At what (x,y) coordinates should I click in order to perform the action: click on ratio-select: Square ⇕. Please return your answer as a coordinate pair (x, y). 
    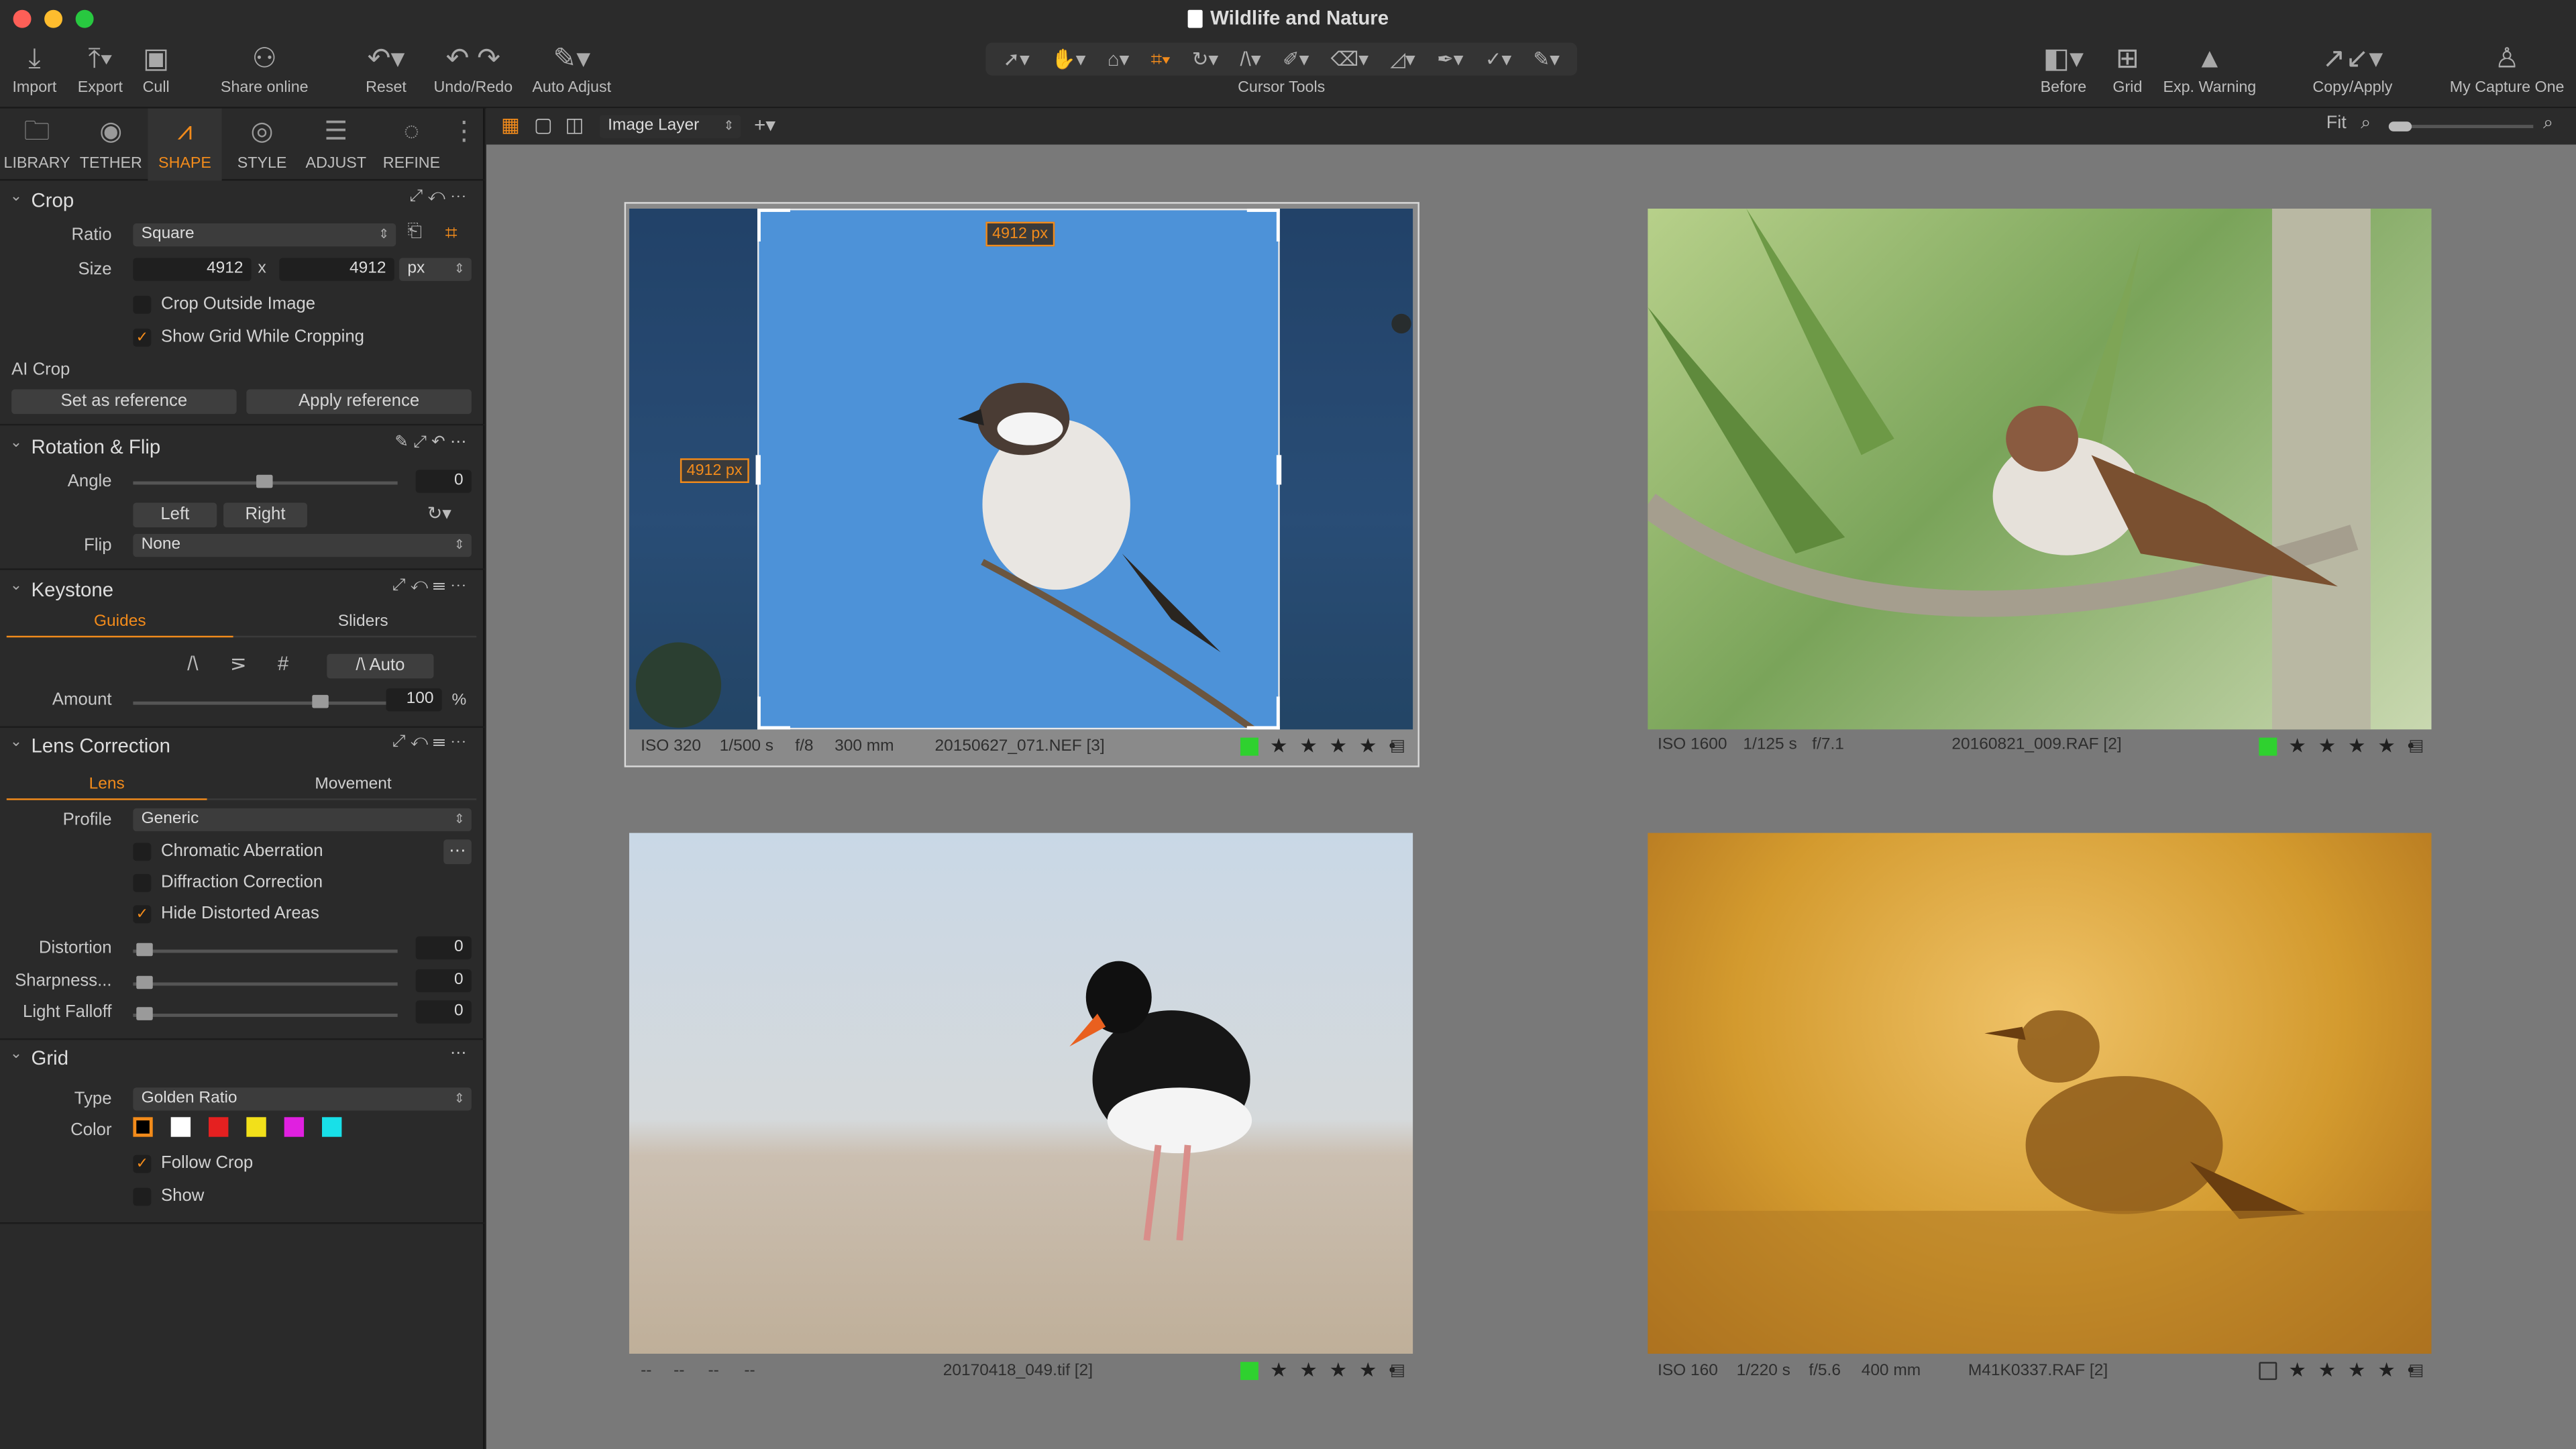
    Looking at the image, I should click on (264, 235).